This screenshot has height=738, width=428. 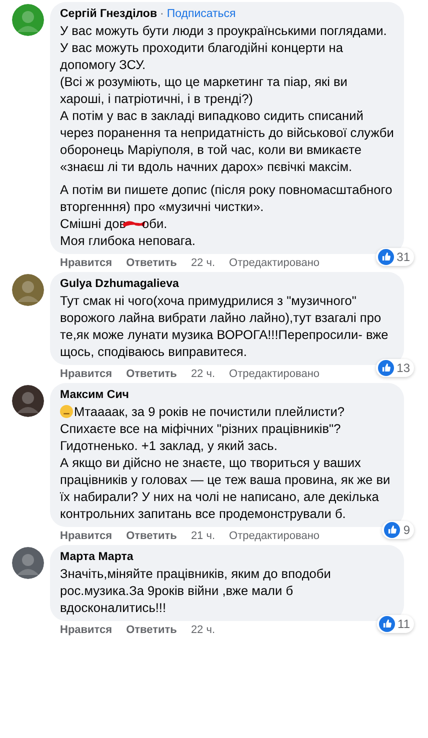 I want to click on comment-text: А потім у вас в закладі випадково сидить списаний через поранення та непридатність до військової служби оборонець Маріуполя, в той час, коли ви вмикаєте «знаєш лі ти вдоль начних дарох» пєвічкі максім., so click(x=227, y=141).